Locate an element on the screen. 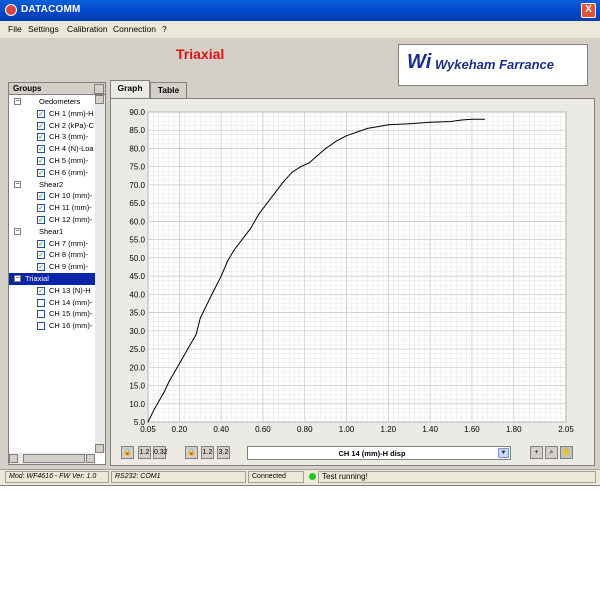 This screenshot has height=600, width=600. tree-channel: ✓ CH 10 (mm)- is located at coordinates (52, 196).